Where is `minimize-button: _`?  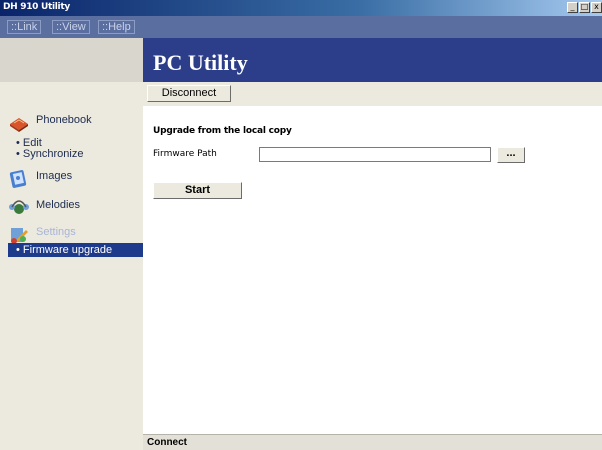
minimize-button: _ is located at coordinates (572, 7).